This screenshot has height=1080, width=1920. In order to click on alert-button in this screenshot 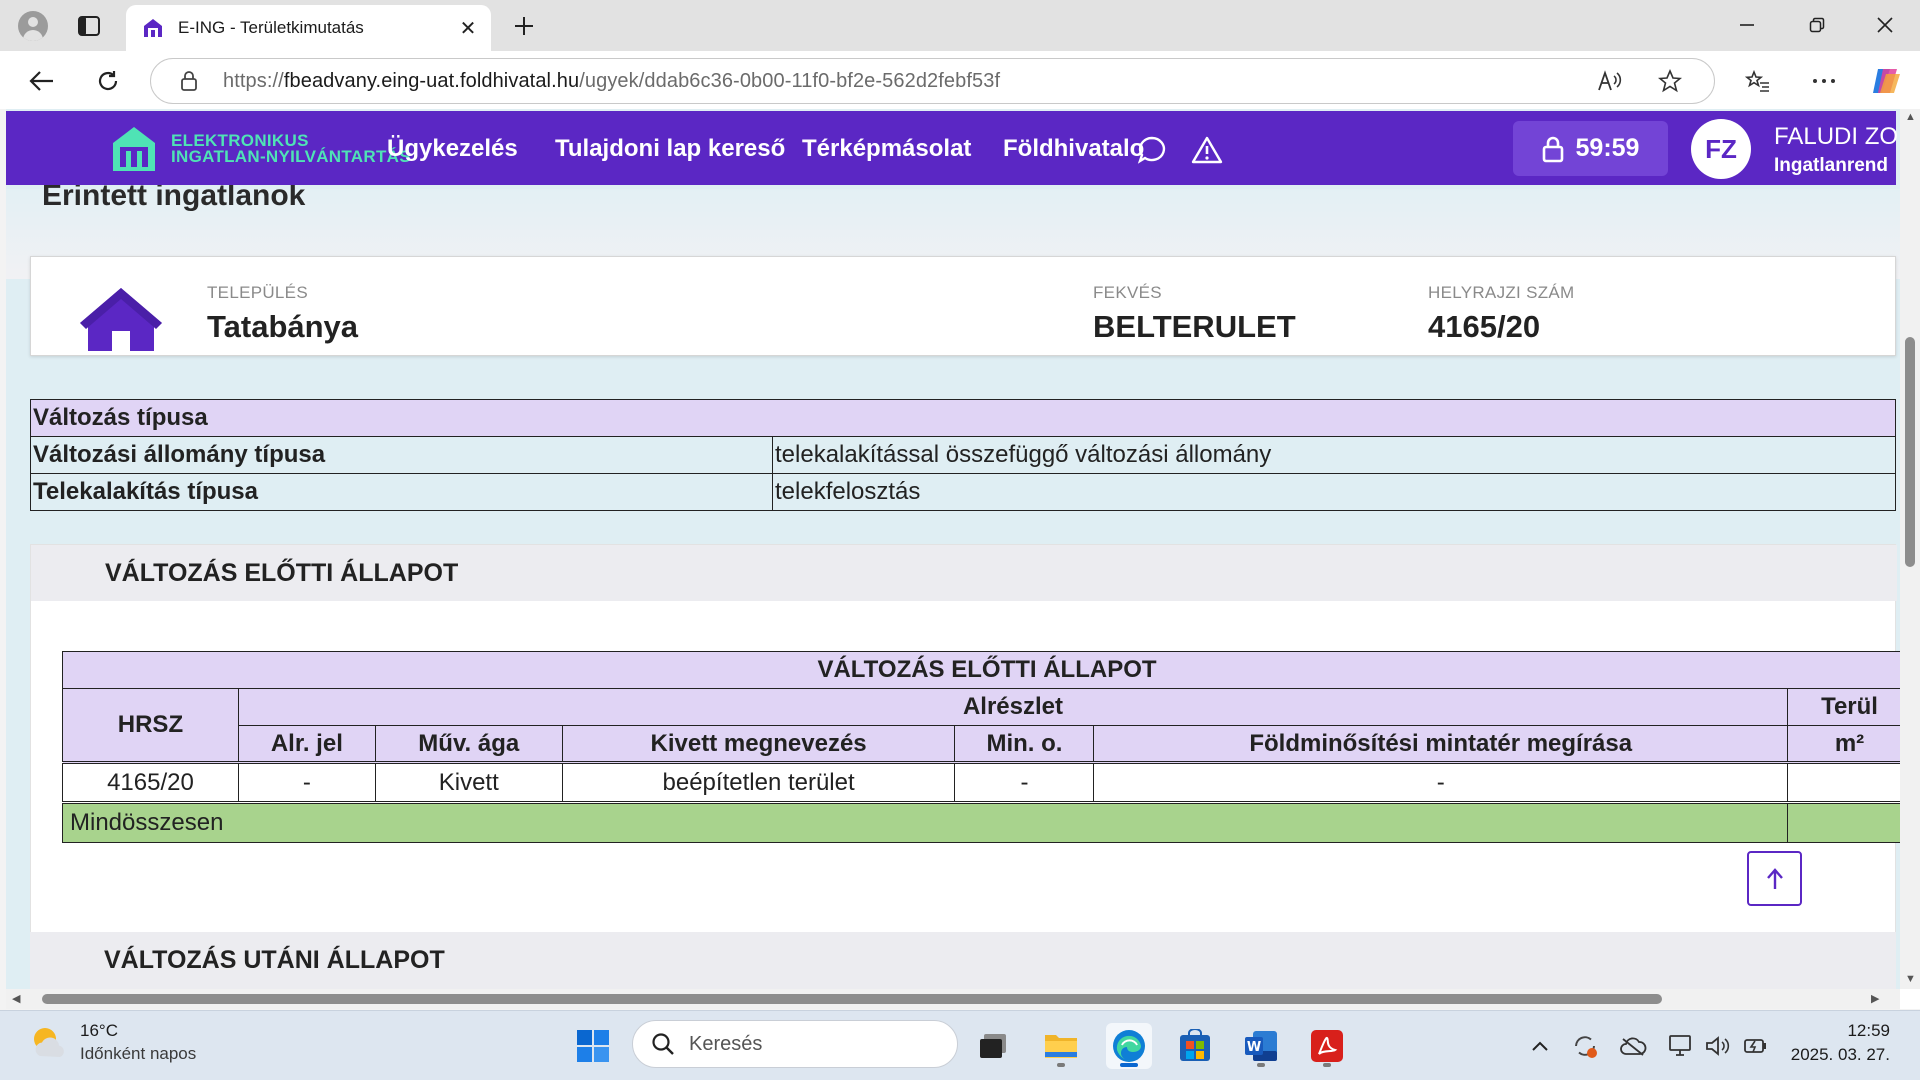, I will do `click(1207, 150)`.